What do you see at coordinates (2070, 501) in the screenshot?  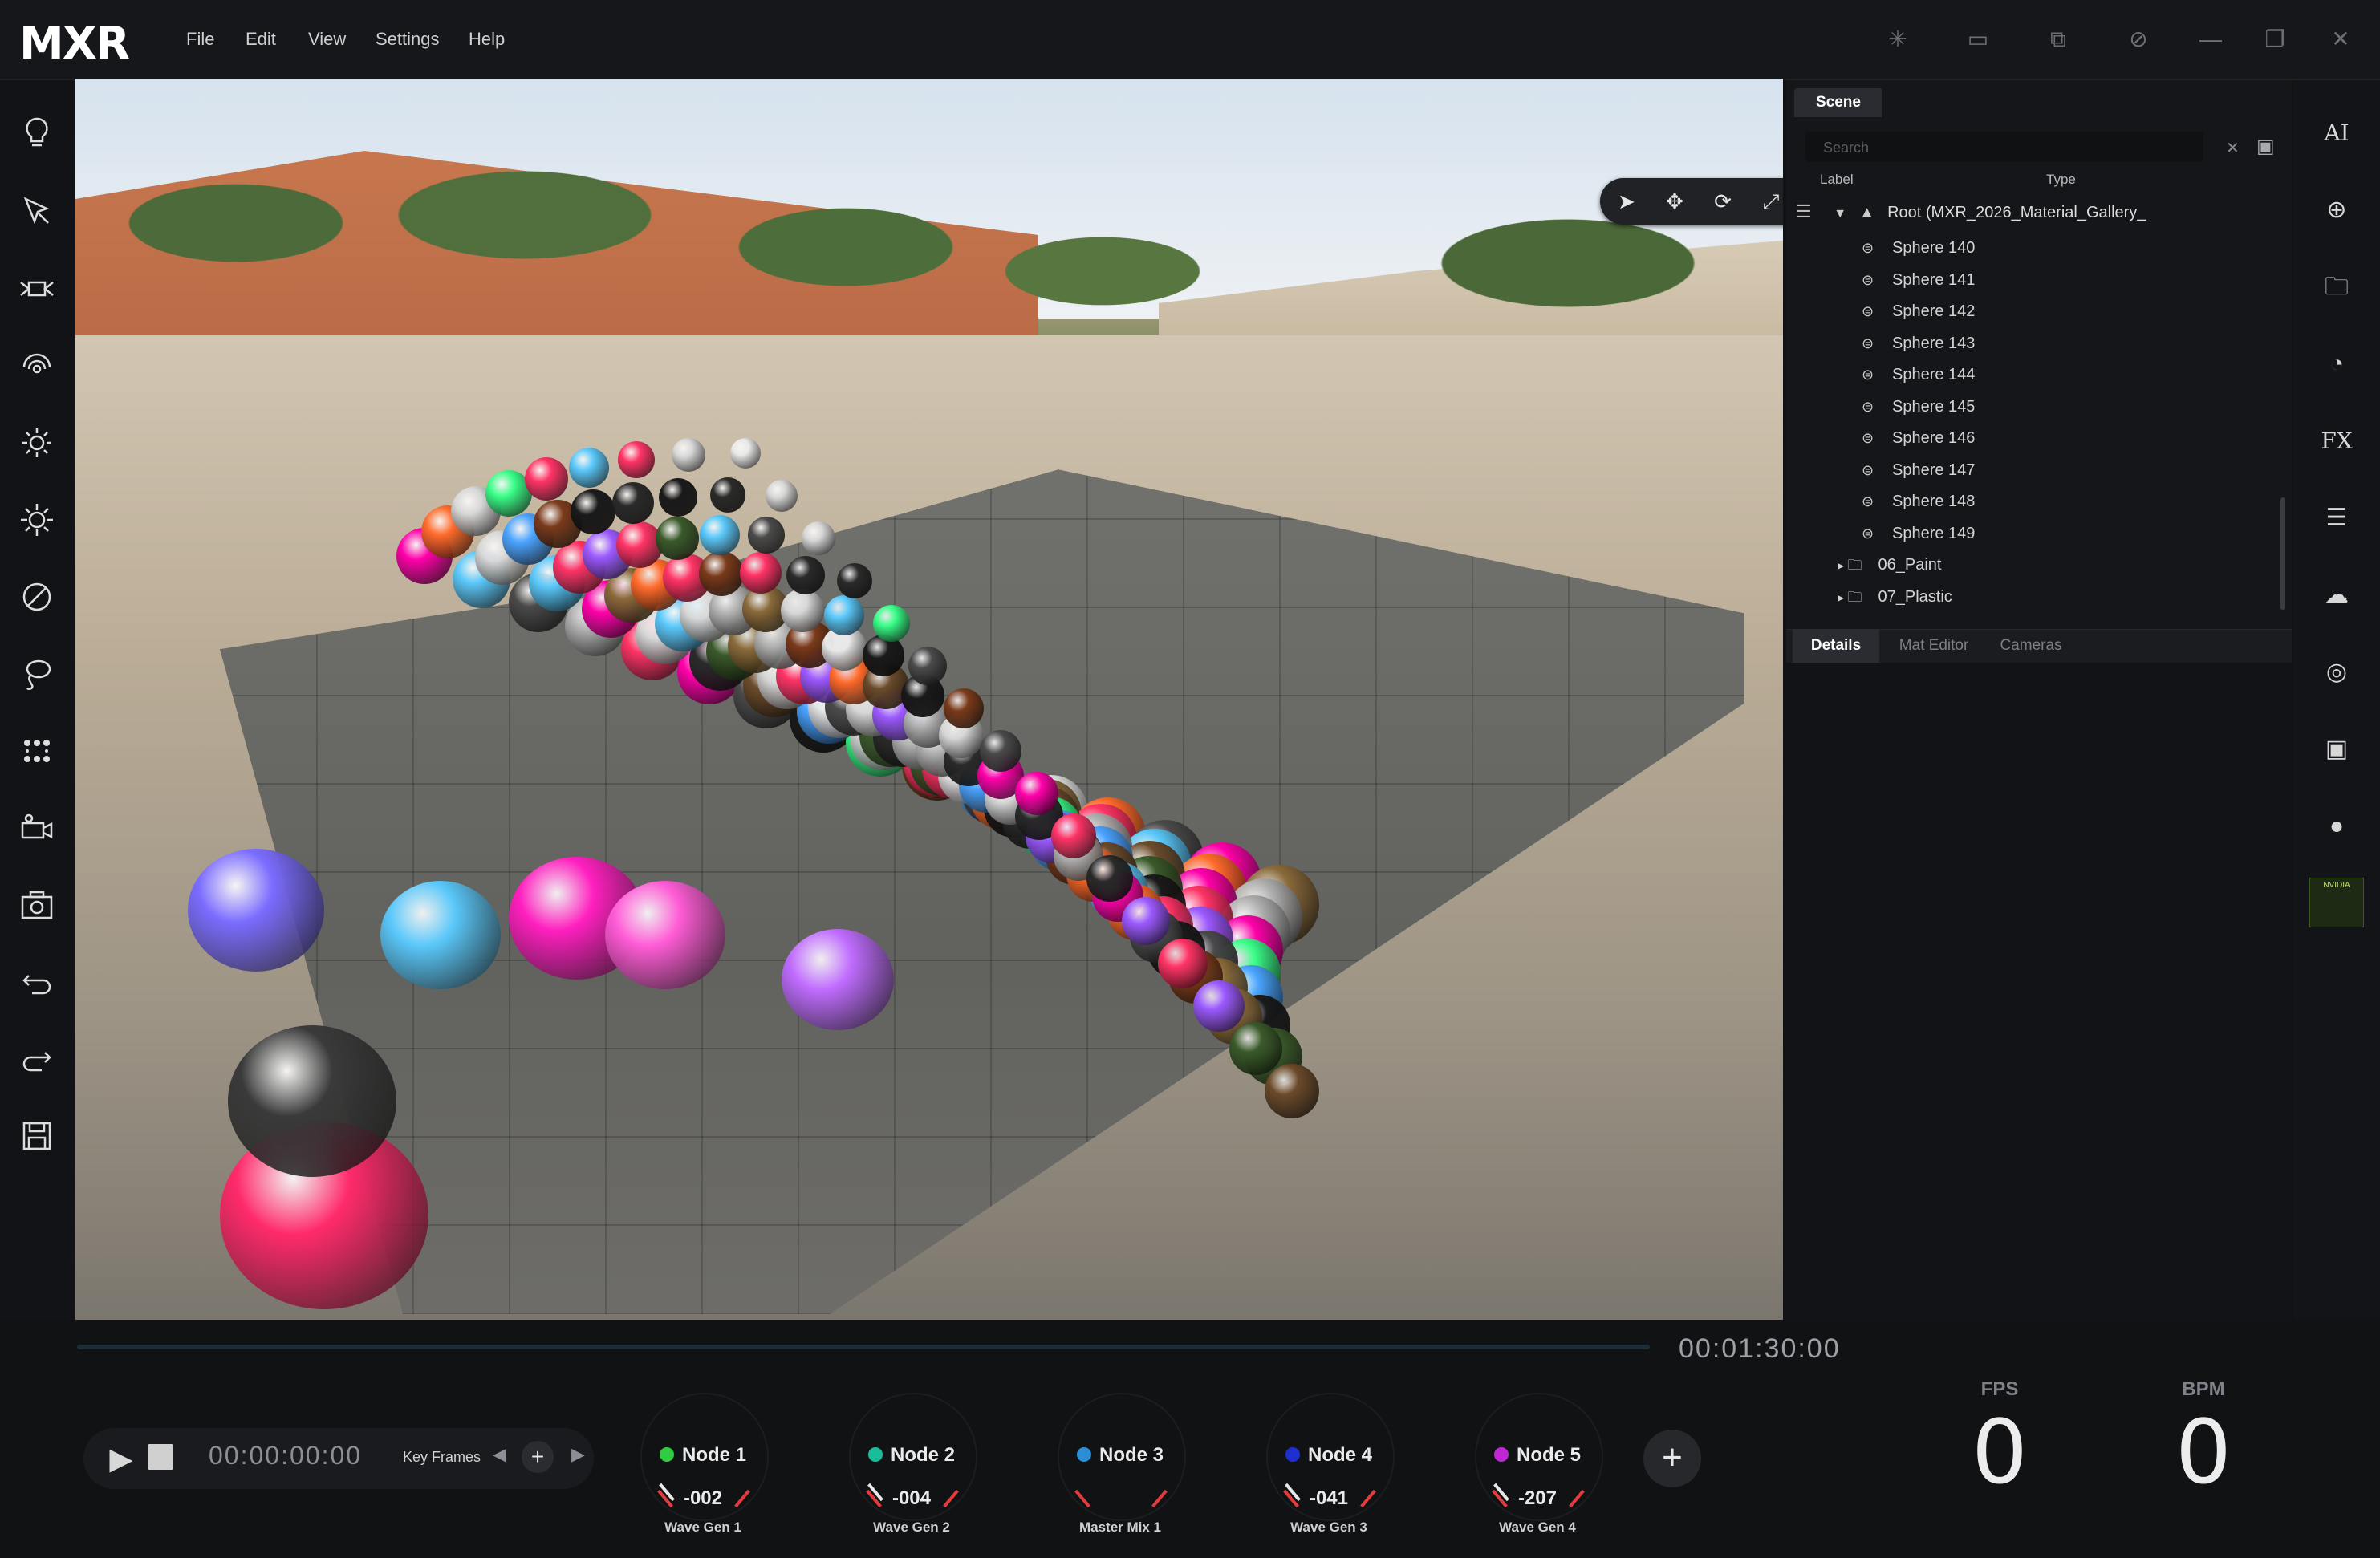 I see `tree-item-sphere: ⊜ Sphere 148` at bounding box center [2070, 501].